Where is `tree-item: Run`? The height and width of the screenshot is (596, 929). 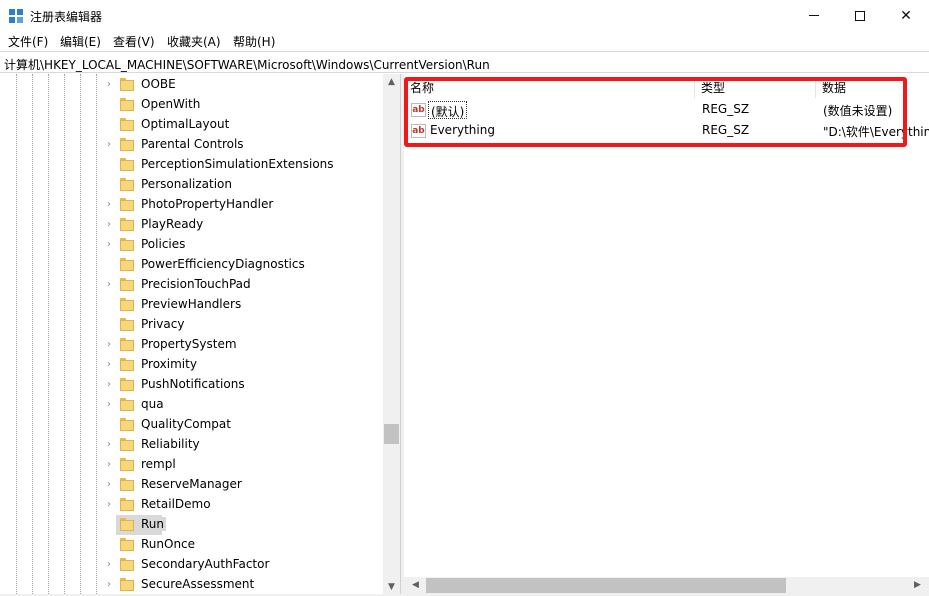 tree-item: Run is located at coordinates (244, 525).